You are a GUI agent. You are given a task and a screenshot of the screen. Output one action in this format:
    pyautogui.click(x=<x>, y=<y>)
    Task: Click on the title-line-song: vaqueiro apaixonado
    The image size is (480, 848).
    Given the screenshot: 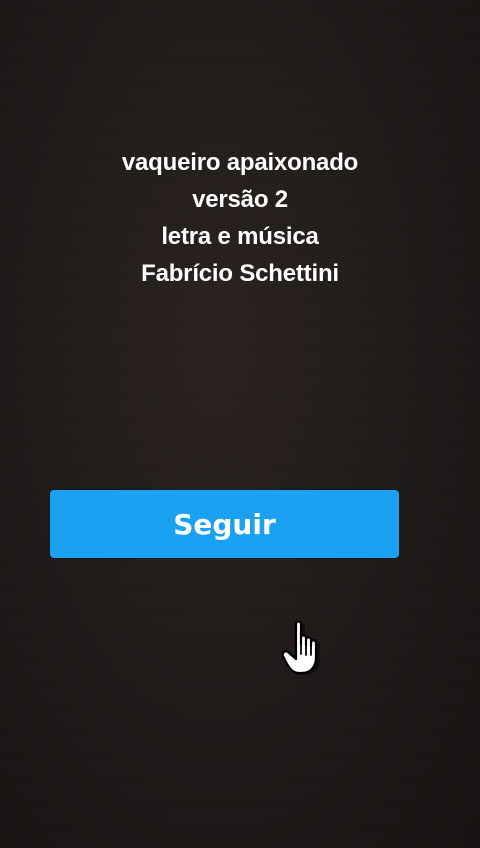 What is the action you would take?
    pyautogui.click(x=240, y=162)
    